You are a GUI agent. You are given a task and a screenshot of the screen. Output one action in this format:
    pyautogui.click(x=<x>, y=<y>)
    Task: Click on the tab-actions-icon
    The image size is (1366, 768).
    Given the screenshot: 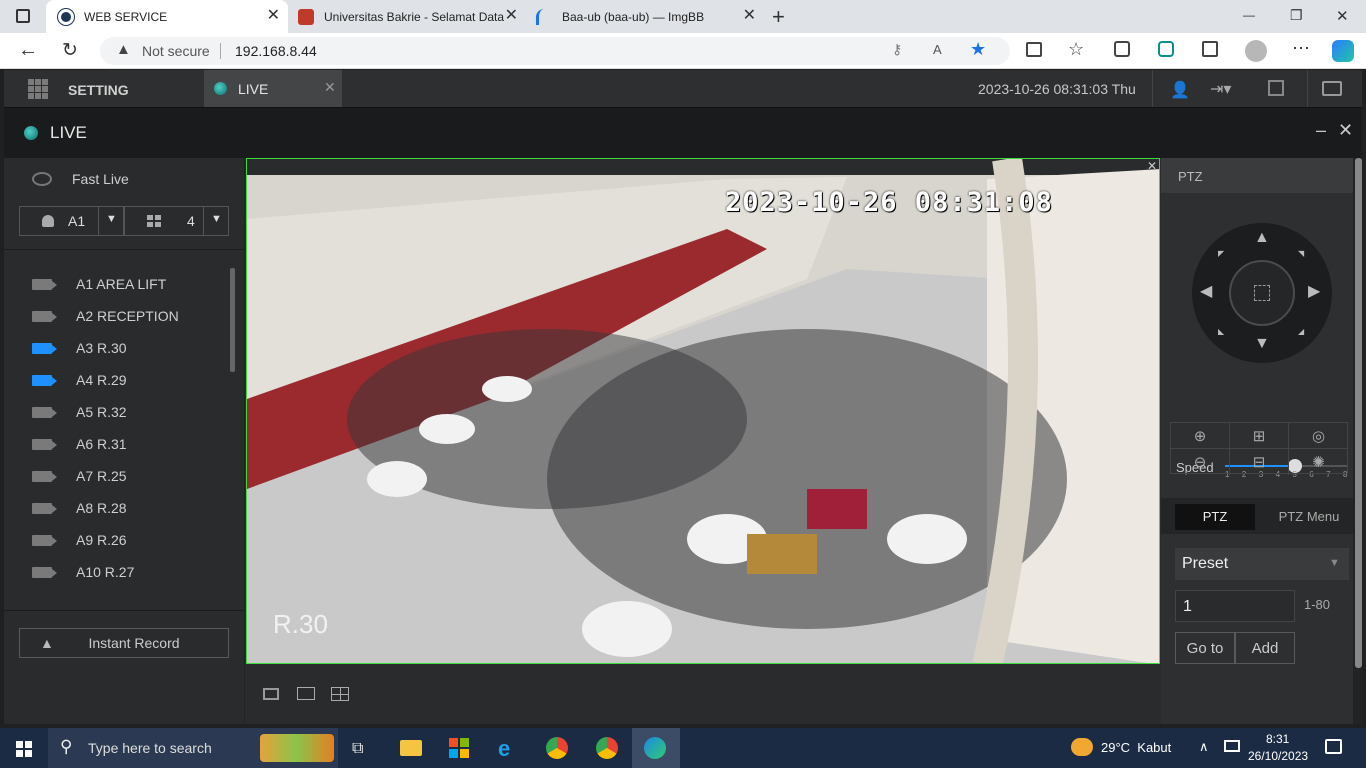 What is the action you would take?
    pyautogui.click(x=23, y=16)
    